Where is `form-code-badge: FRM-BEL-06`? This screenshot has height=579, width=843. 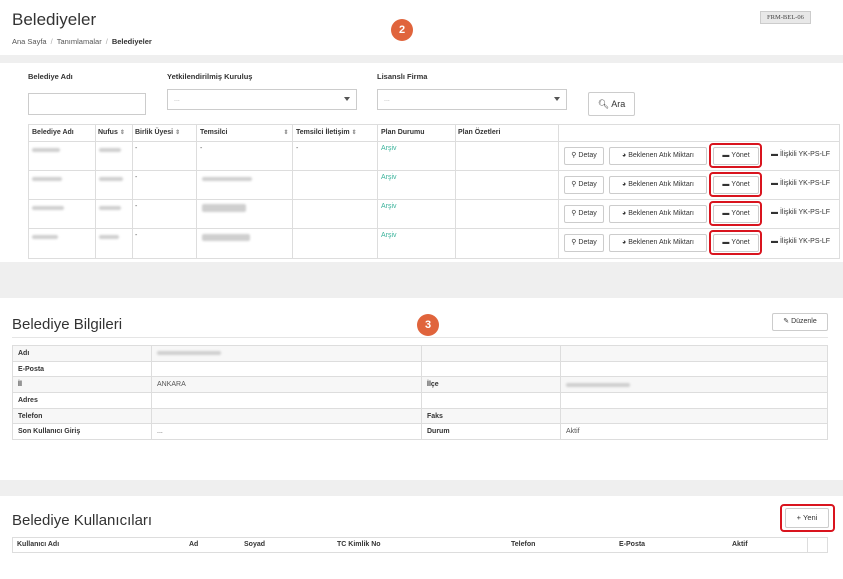 form-code-badge: FRM-BEL-06 is located at coordinates (785, 17).